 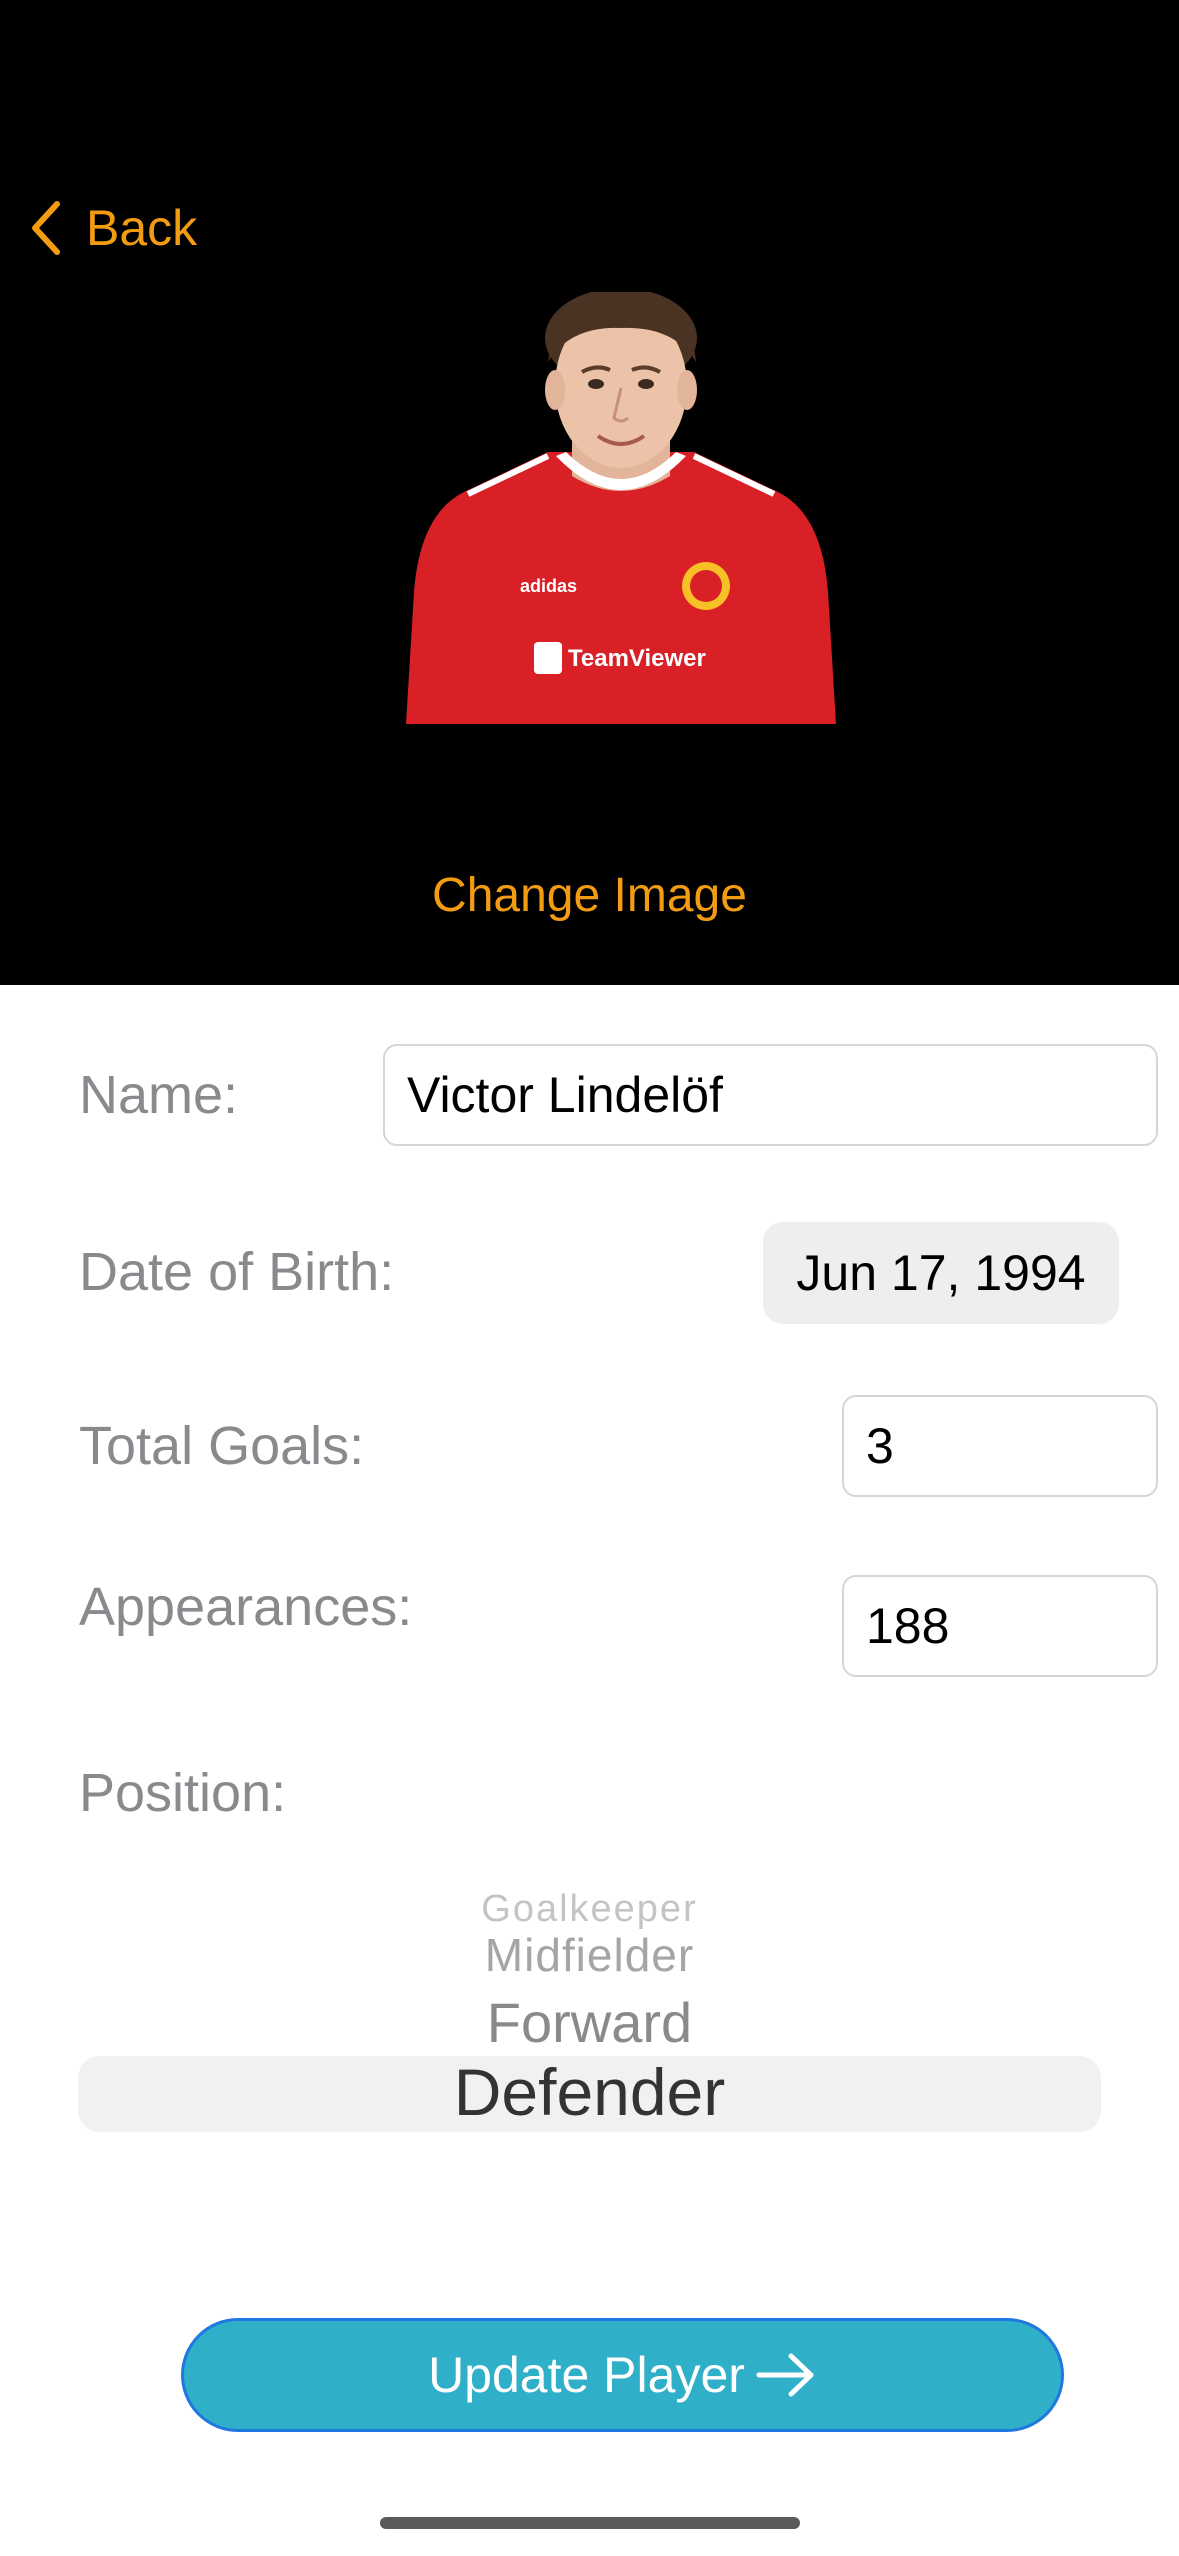 I want to click on name-label: Name:, so click(x=159, y=1095).